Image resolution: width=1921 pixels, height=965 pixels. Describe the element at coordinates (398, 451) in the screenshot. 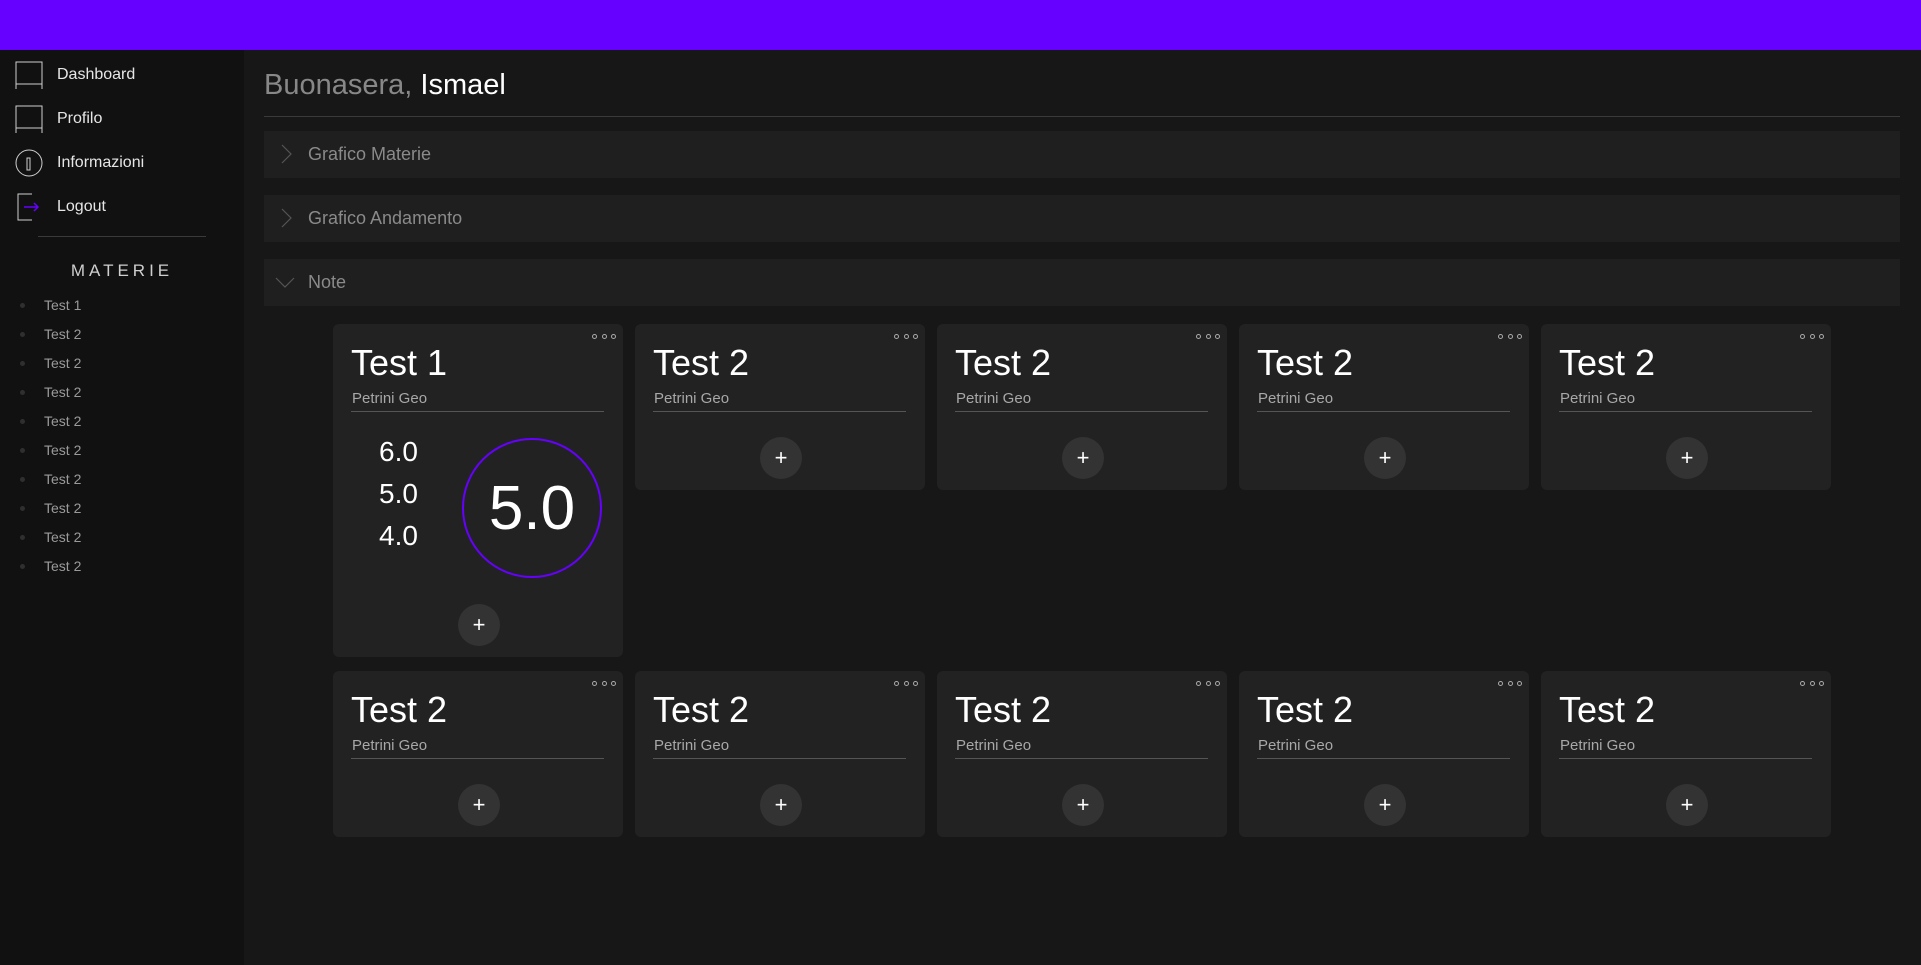

I see `grade-value: 6.0` at that location.